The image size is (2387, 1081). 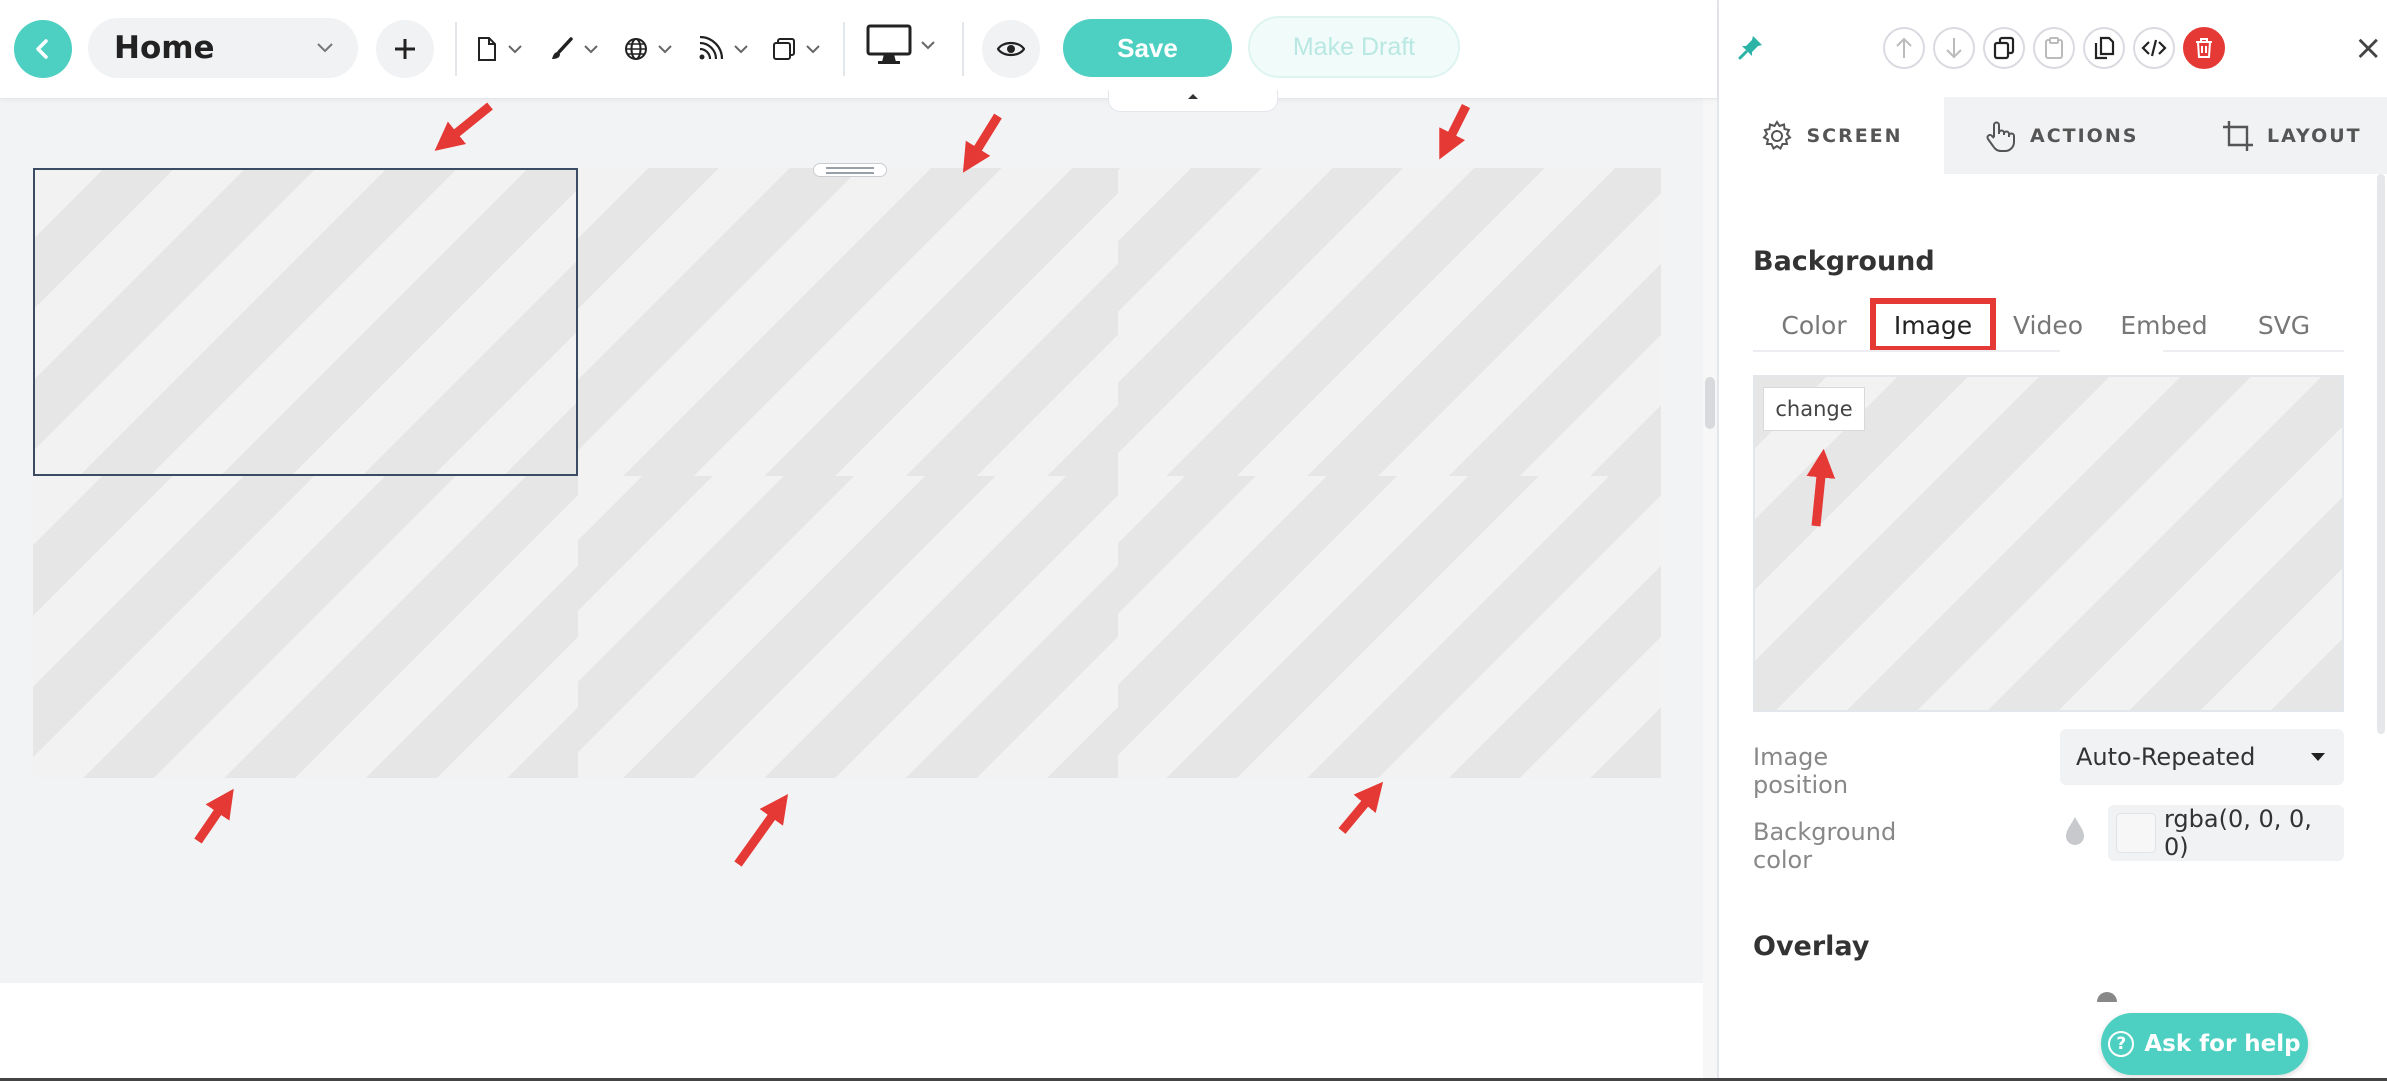 What do you see at coordinates (1814, 409) in the screenshot?
I see `change-image-button: change` at bounding box center [1814, 409].